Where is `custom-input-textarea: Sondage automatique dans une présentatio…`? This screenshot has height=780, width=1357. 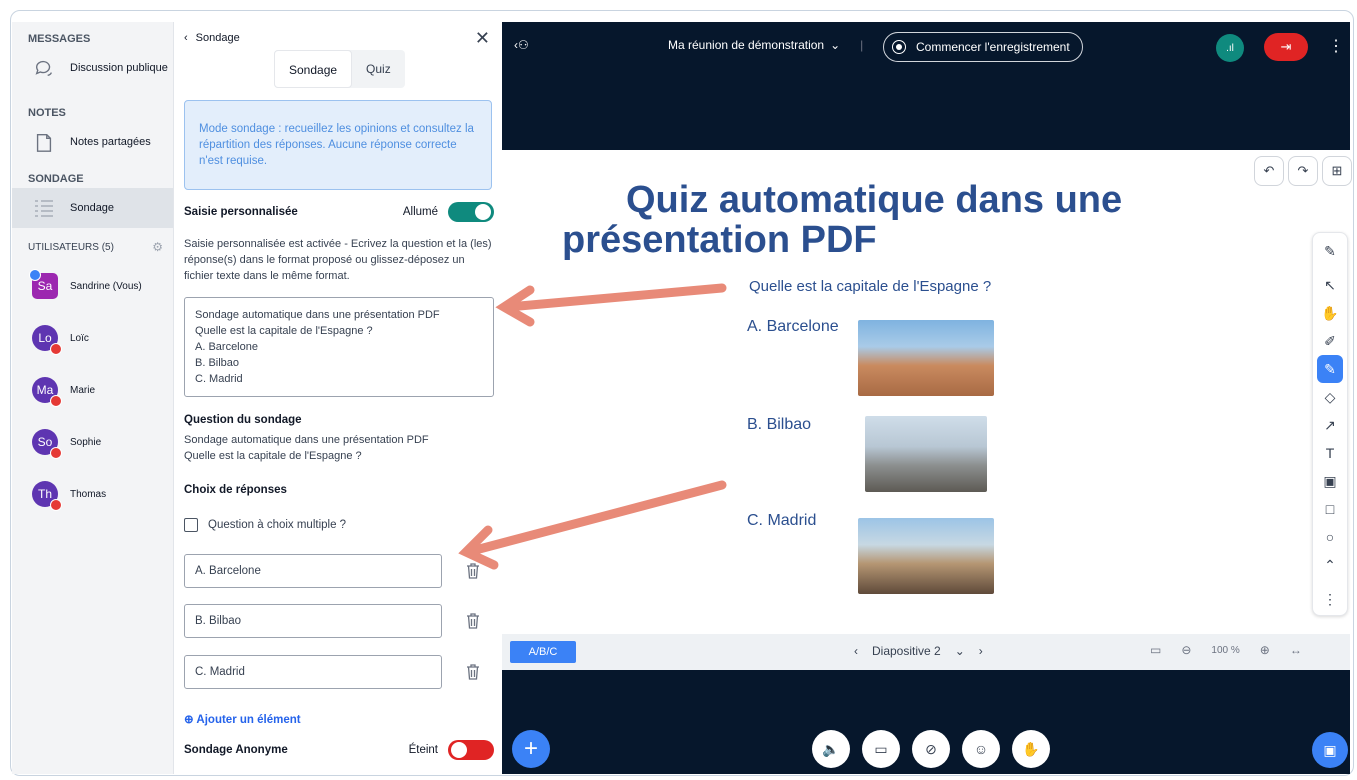 custom-input-textarea: Sondage automatique dans une présentatio… is located at coordinates (339, 347).